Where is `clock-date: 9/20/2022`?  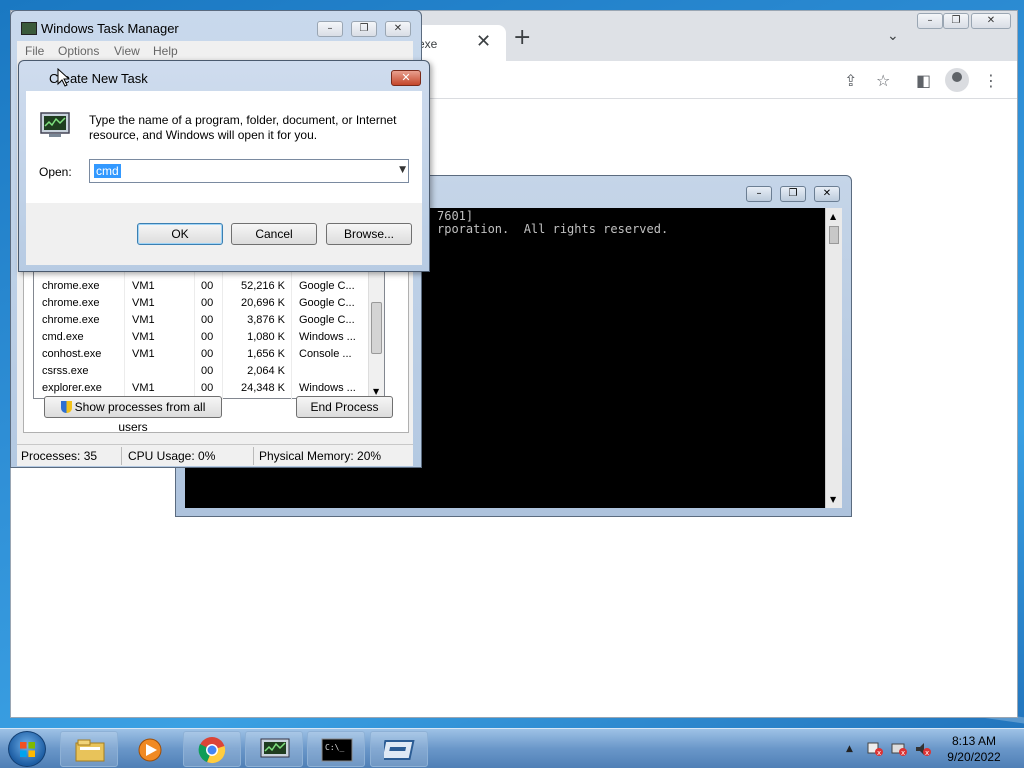 clock-date: 9/20/2022 is located at coordinates (974, 757).